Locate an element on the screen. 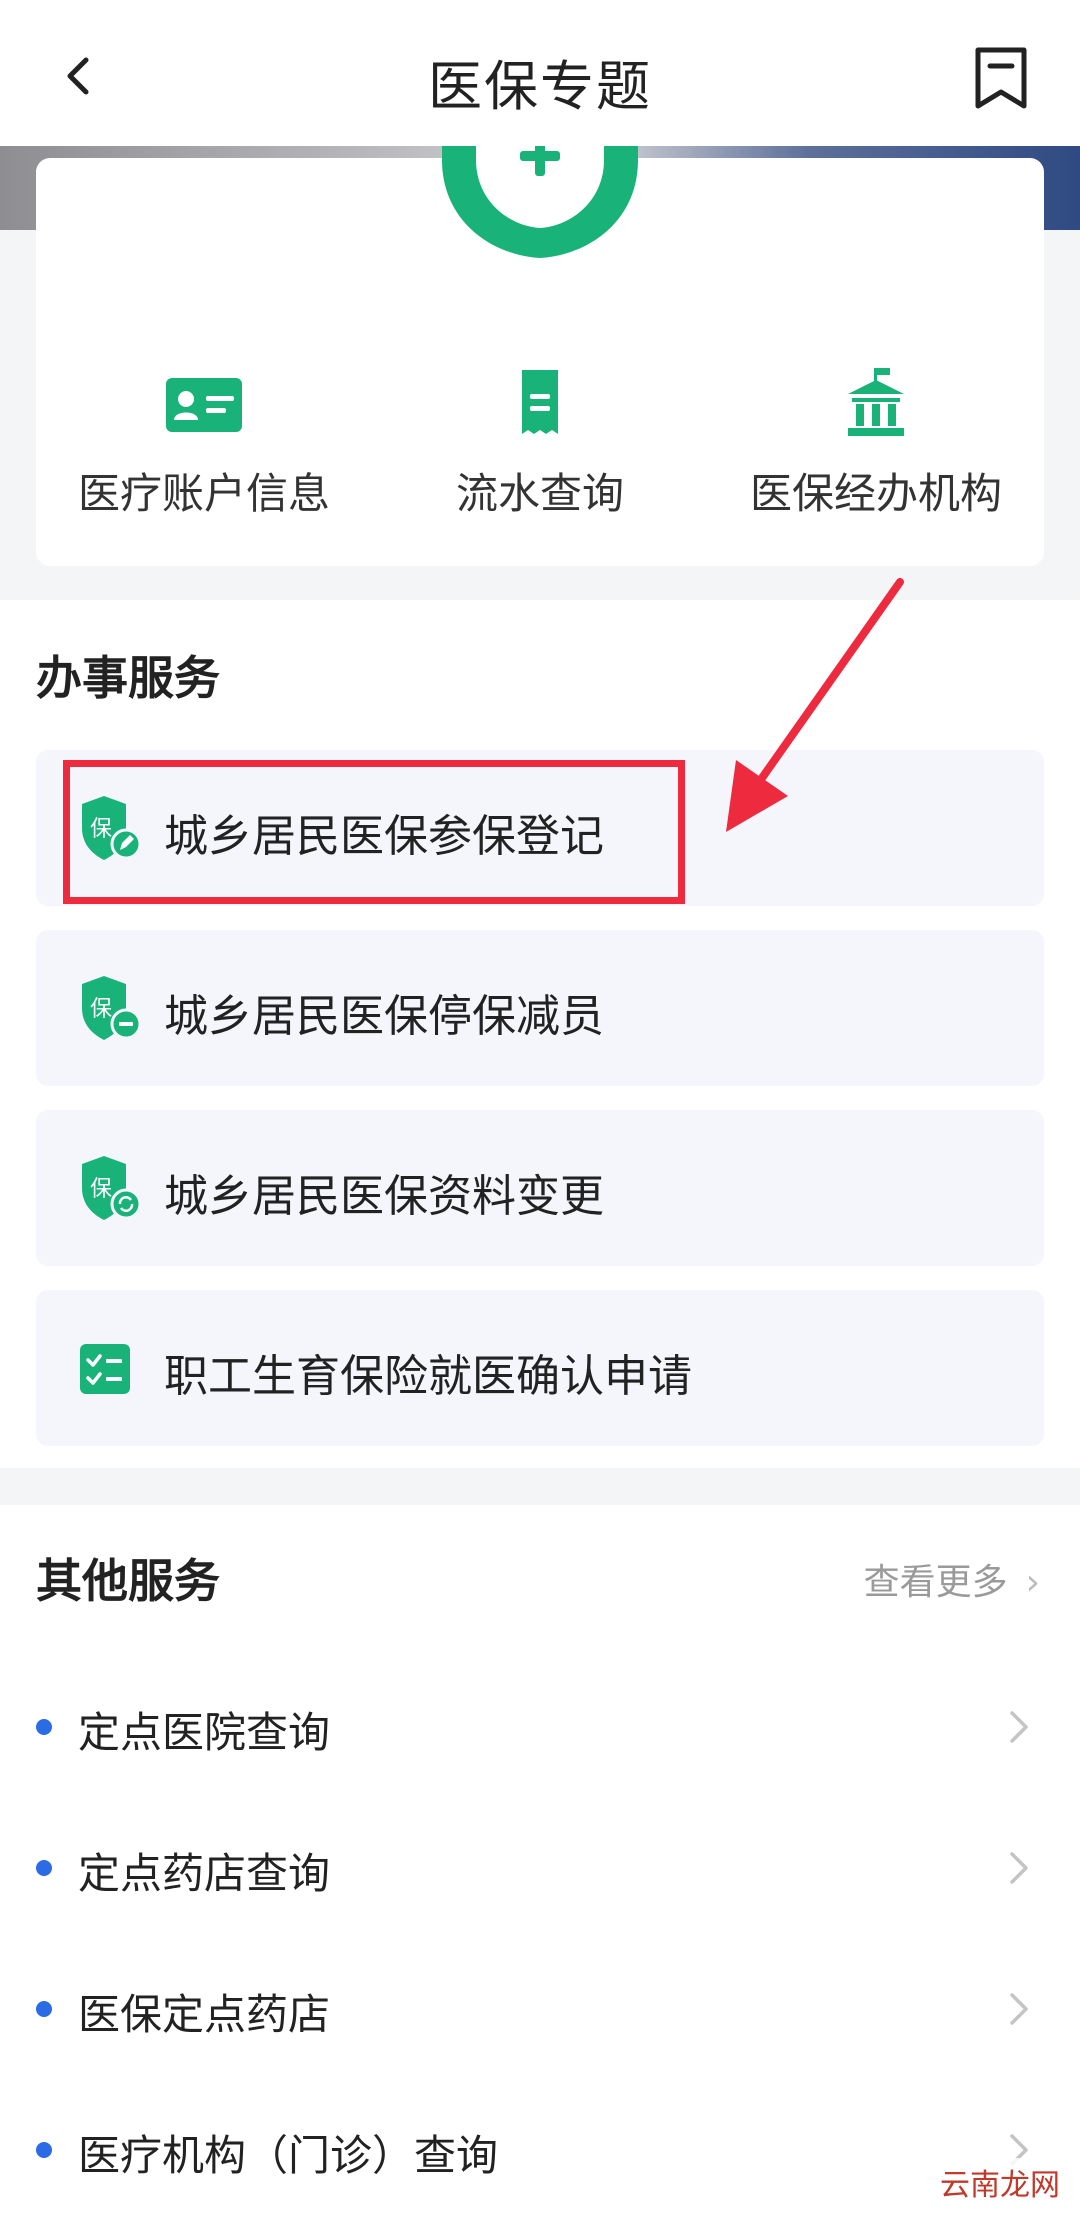  list-item: 医保定点药店 is located at coordinates (540, 2009).